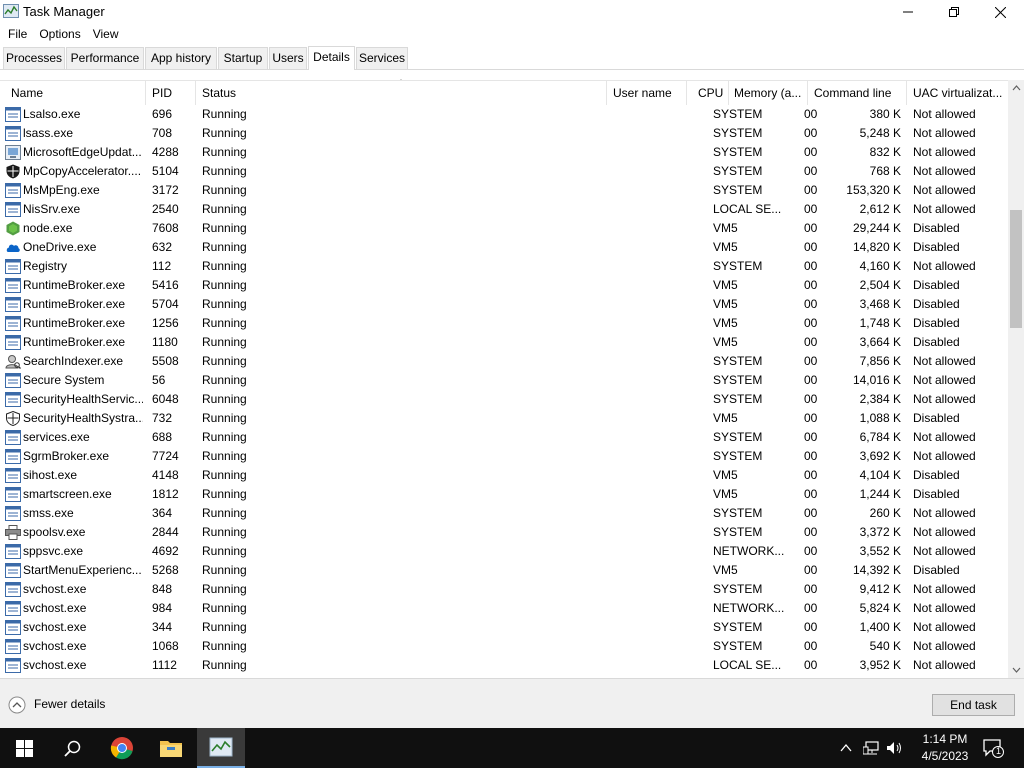 This screenshot has height=768, width=1024. Describe the element at coordinates (880, 551) in the screenshot. I see `process-memory: 3,552 K` at that location.